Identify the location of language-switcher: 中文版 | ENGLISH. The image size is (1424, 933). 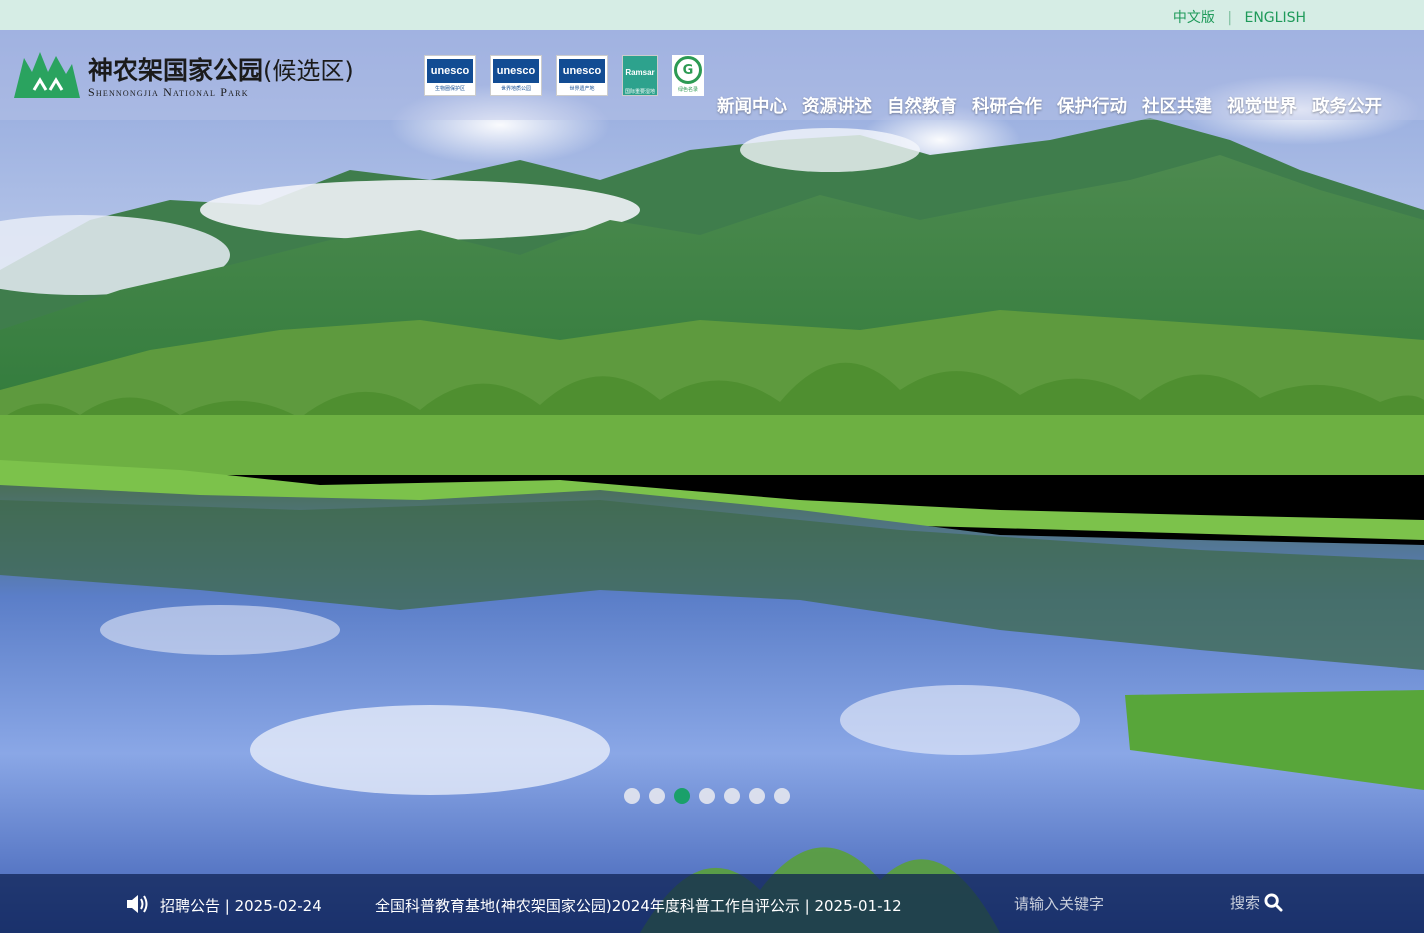
(1239, 17).